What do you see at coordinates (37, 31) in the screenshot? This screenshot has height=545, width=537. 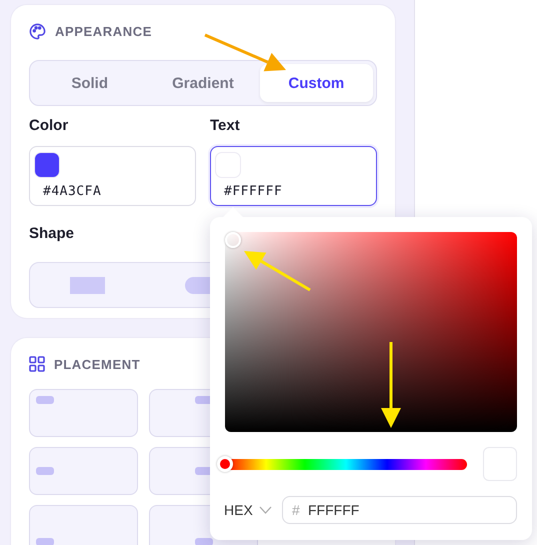 I see `palette-icon` at bounding box center [37, 31].